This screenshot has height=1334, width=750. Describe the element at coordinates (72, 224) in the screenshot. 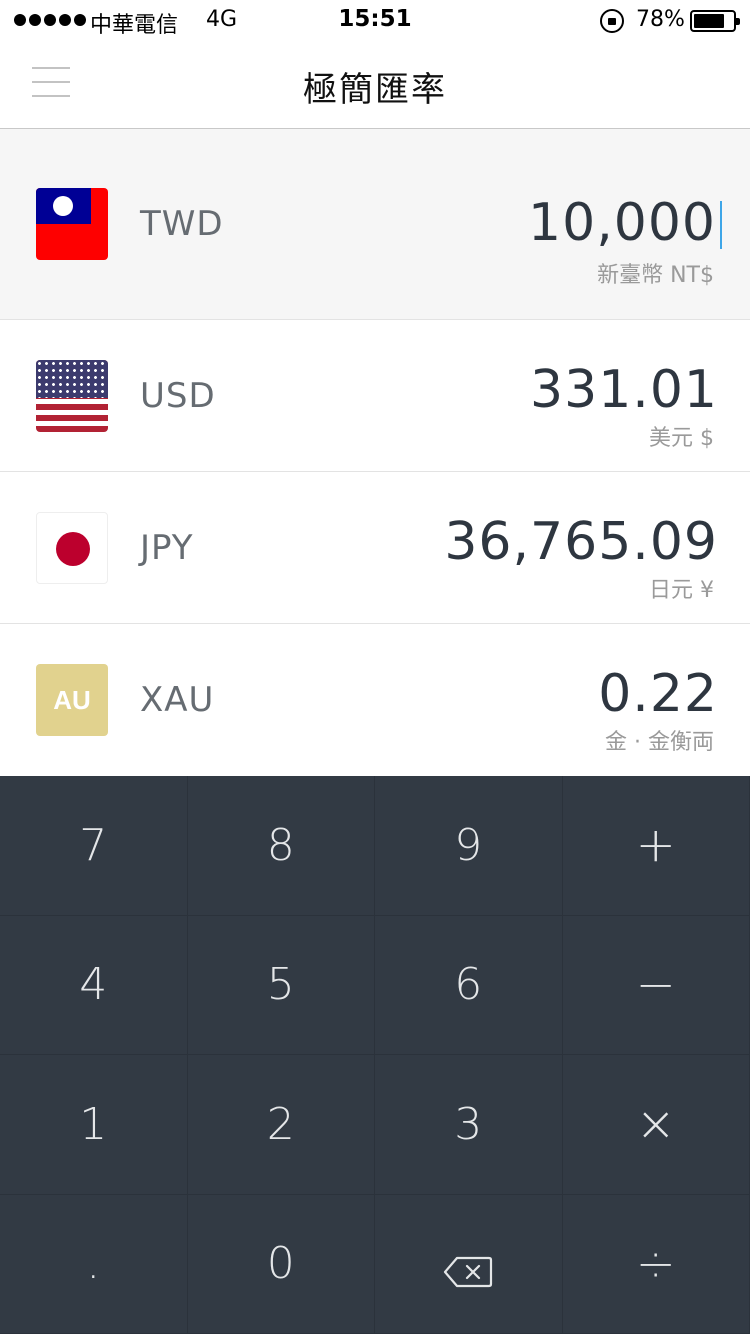

I see `taiwan-flag-icon` at that location.